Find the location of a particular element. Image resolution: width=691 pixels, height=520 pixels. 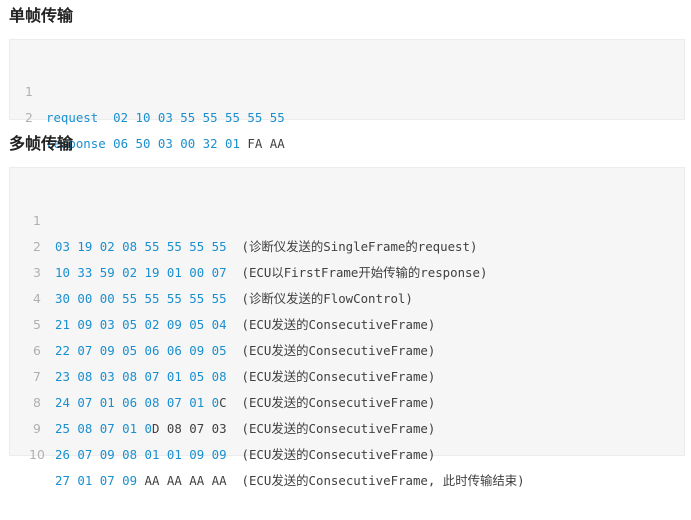

code-blue-segment: 26 07 09 08 01 01 09 09 is located at coordinates (141, 454).